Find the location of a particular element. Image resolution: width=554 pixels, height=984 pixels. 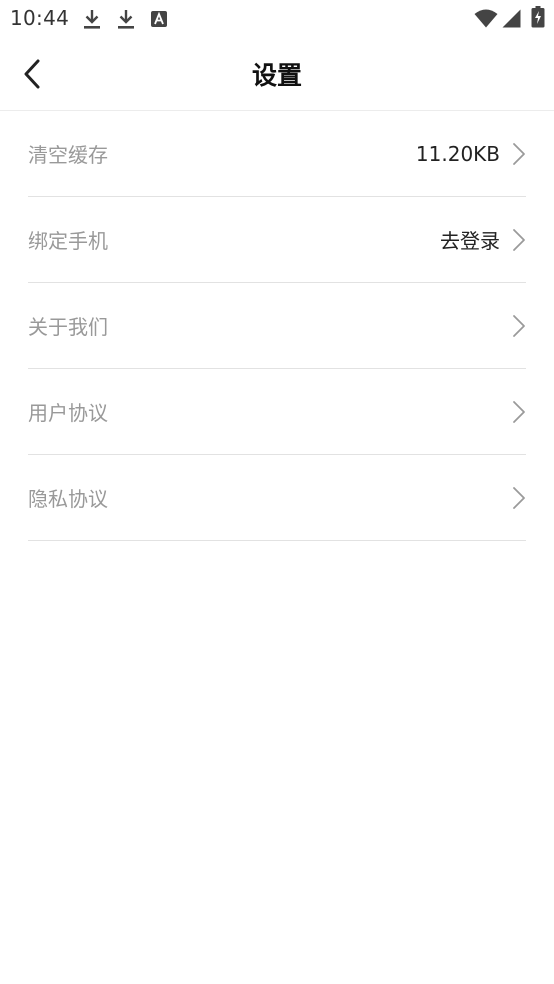

header: 设置 is located at coordinates (277, 74).